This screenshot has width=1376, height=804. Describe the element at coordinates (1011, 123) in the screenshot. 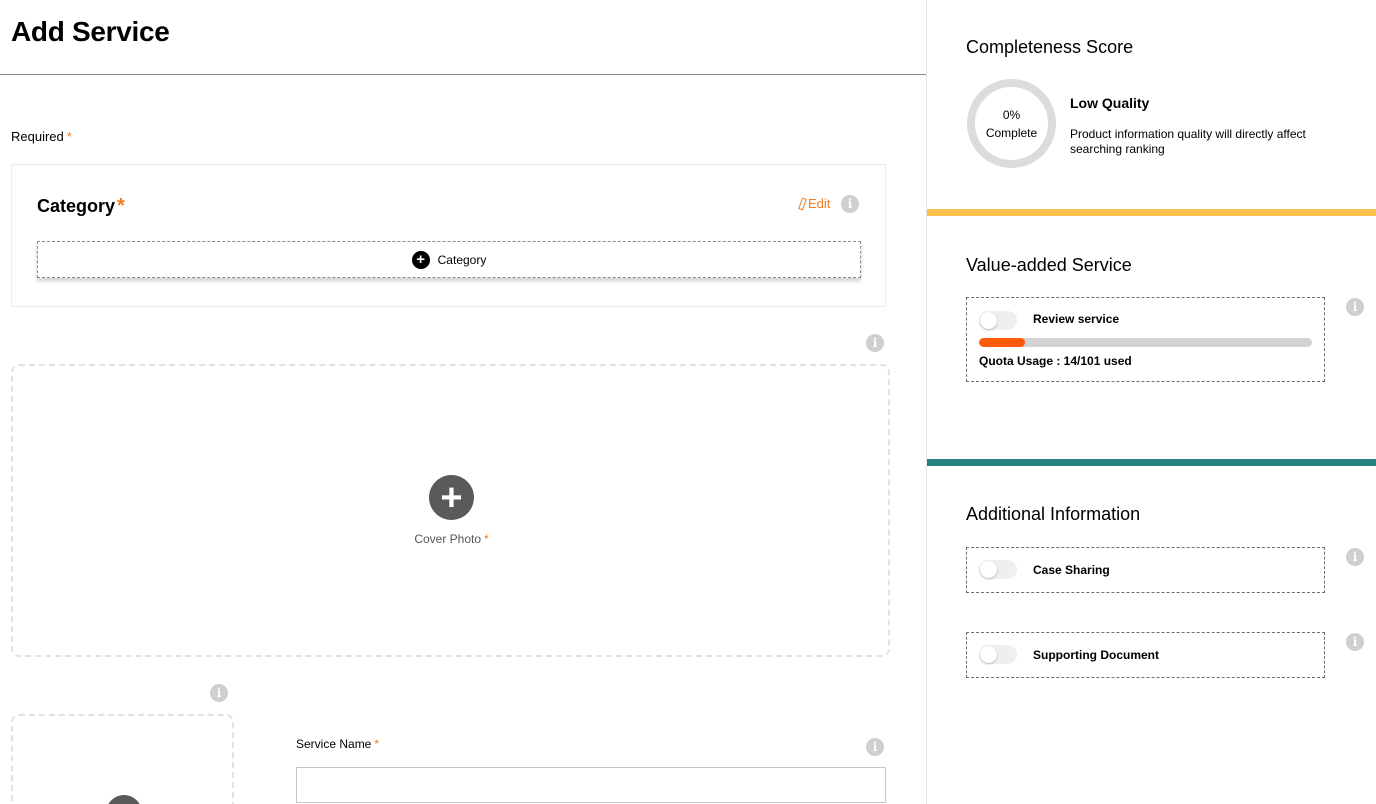

I see `completeness-ring: 0% Complete` at that location.